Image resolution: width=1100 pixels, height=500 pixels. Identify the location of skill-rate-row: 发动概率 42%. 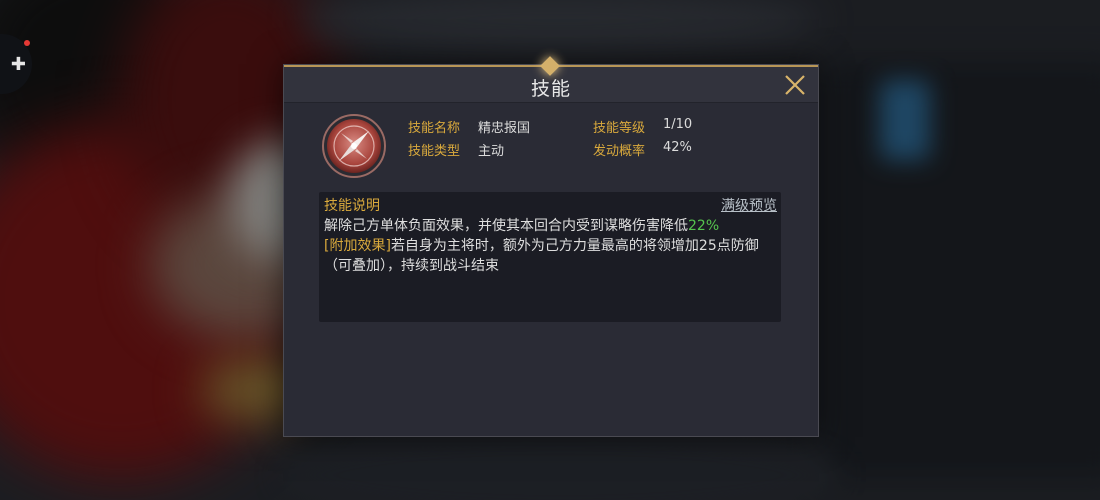
(642, 149).